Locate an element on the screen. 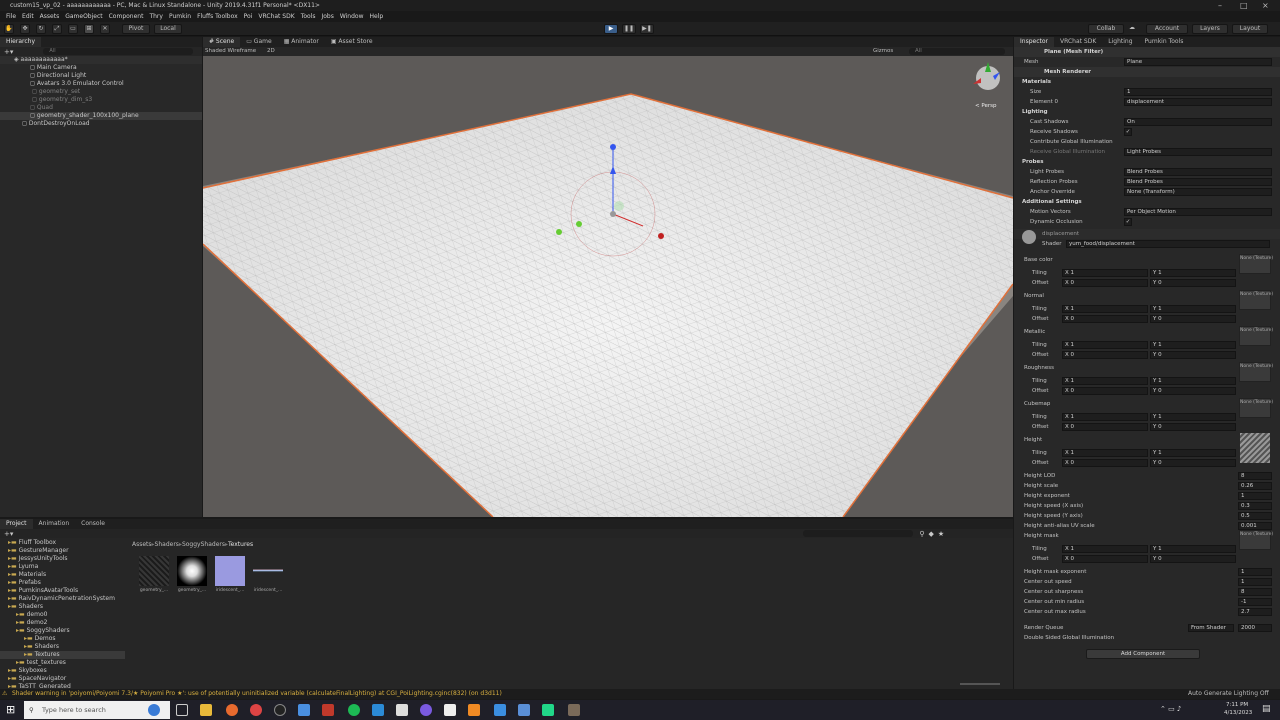  pycharm-icon is located at coordinates (548, 710).